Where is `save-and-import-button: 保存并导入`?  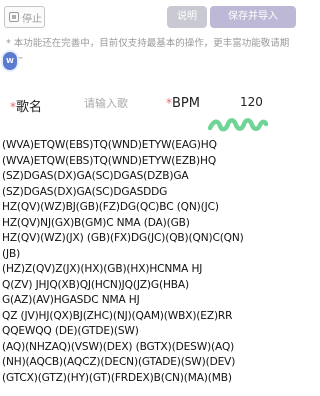
save-and-import-button: 保存并导入 is located at coordinates (253, 17).